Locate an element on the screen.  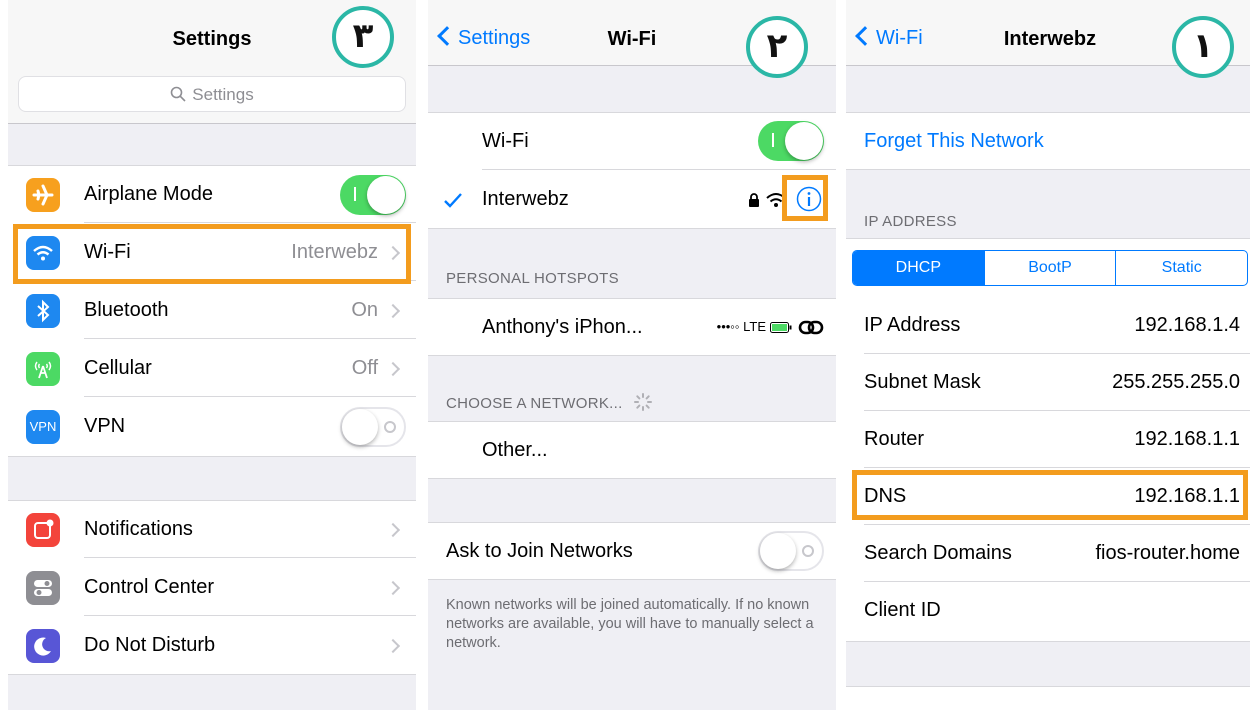
dns-highlight is located at coordinates (1050, 495).